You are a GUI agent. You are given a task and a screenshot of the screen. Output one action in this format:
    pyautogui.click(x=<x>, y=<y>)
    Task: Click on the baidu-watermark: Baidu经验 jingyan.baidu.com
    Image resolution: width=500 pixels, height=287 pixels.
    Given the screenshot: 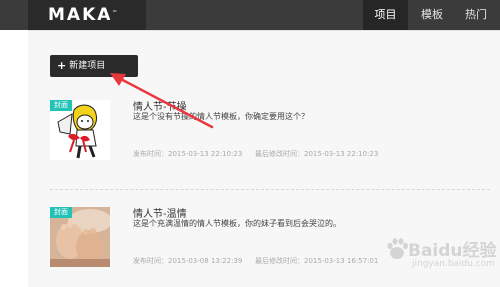 What is the action you would take?
    pyautogui.click(x=439, y=258)
    